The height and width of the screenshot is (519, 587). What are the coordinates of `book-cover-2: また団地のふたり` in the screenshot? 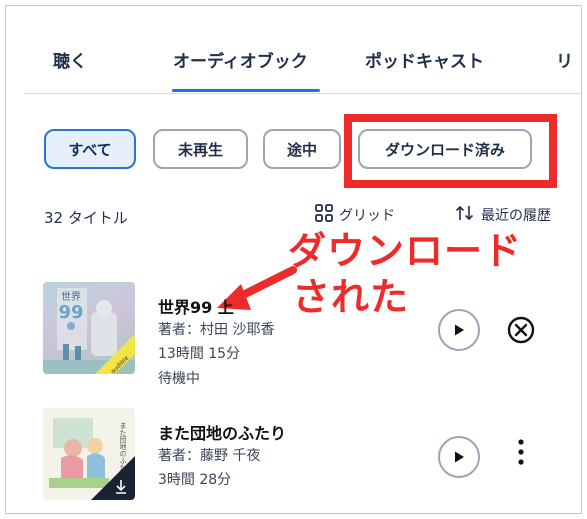 It's located at (89, 454).